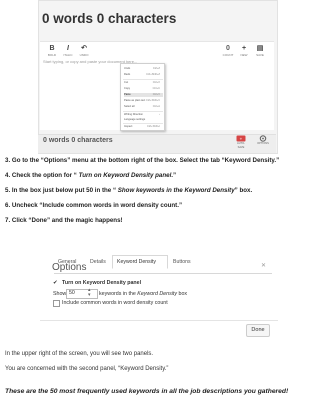 This screenshot has height=414, width=320. I want to click on menu-item-label: Undo, so click(127, 68).